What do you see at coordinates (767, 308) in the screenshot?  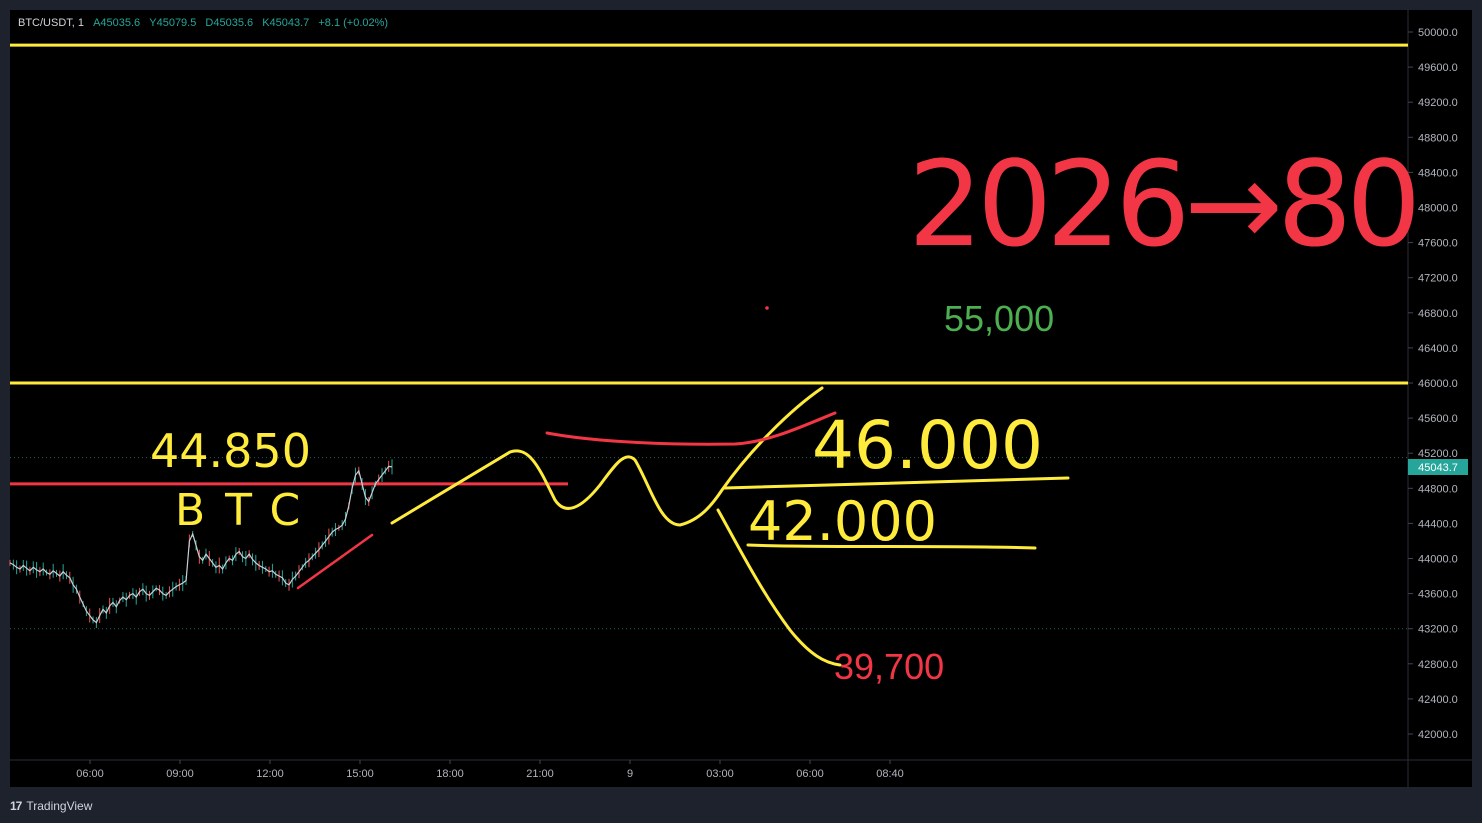 I see `red-dot` at bounding box center [767, 308].